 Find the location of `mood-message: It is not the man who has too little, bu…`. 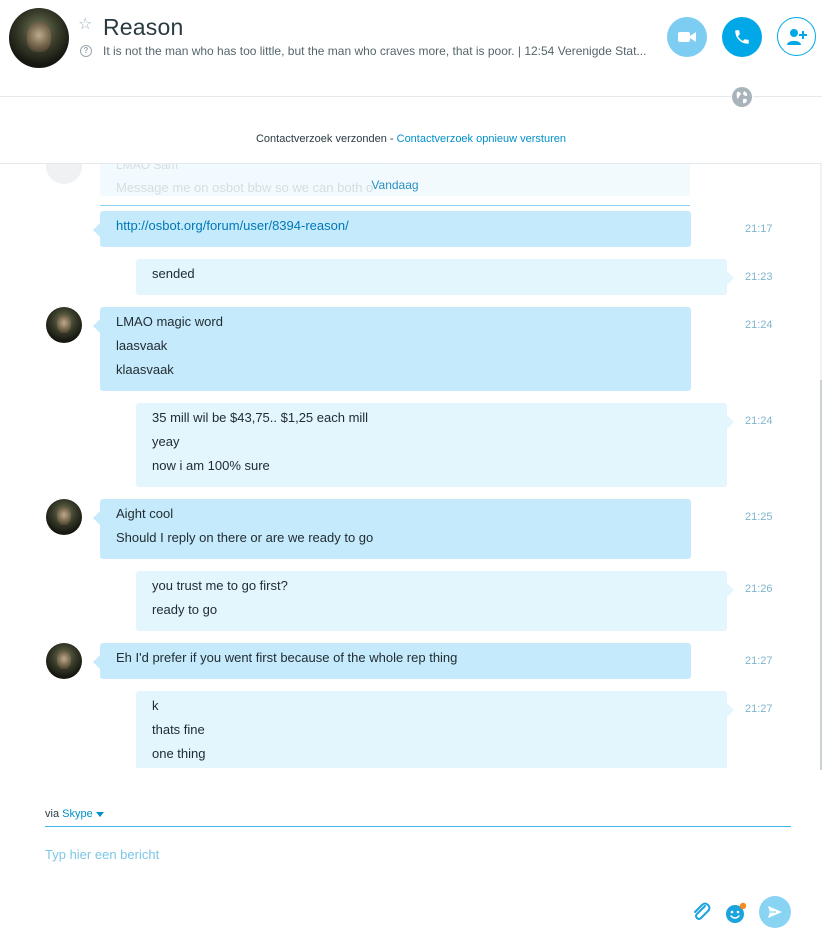

mood-message: It is not the man who has too little, bu… is located at coordinates (375, 51).